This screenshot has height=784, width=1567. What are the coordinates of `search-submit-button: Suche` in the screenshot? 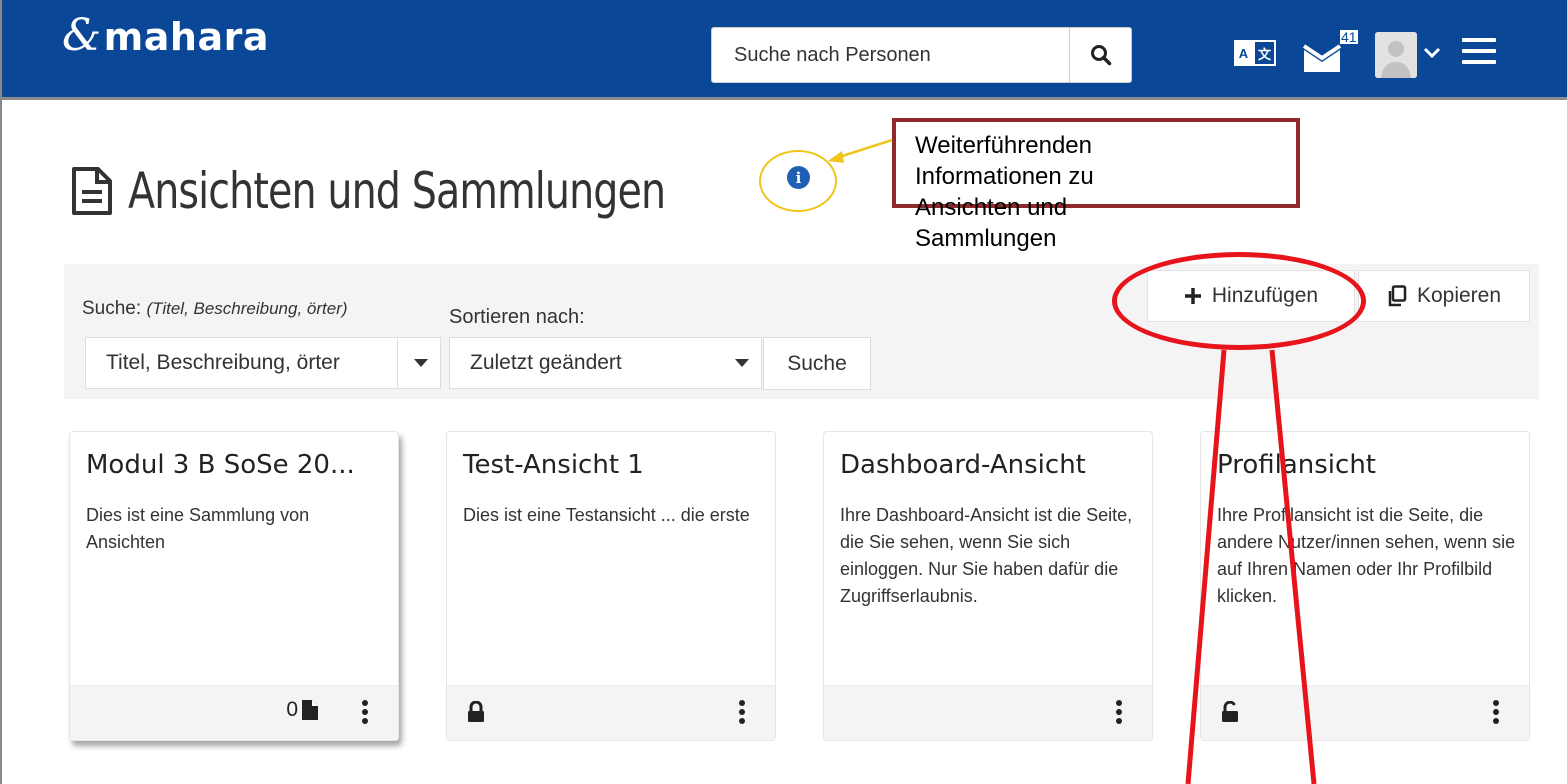 It's located at (817, 363).